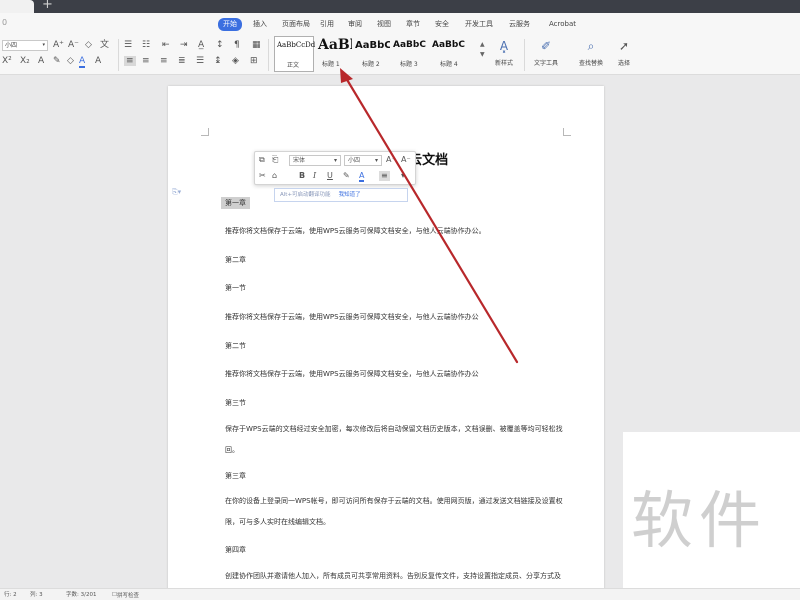  What do you see at coordinates (184, 45) in the screenshot?
I see `increase-indent-icon: ⇥` at bounding box center [184, 45].